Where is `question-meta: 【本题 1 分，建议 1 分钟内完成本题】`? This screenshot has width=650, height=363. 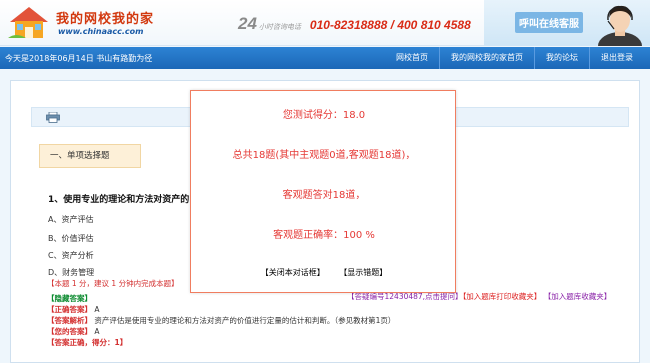
question-meta: 【本题 1 分，建议 1 分钟内完成本题】 is located at coordinates (113, 283).